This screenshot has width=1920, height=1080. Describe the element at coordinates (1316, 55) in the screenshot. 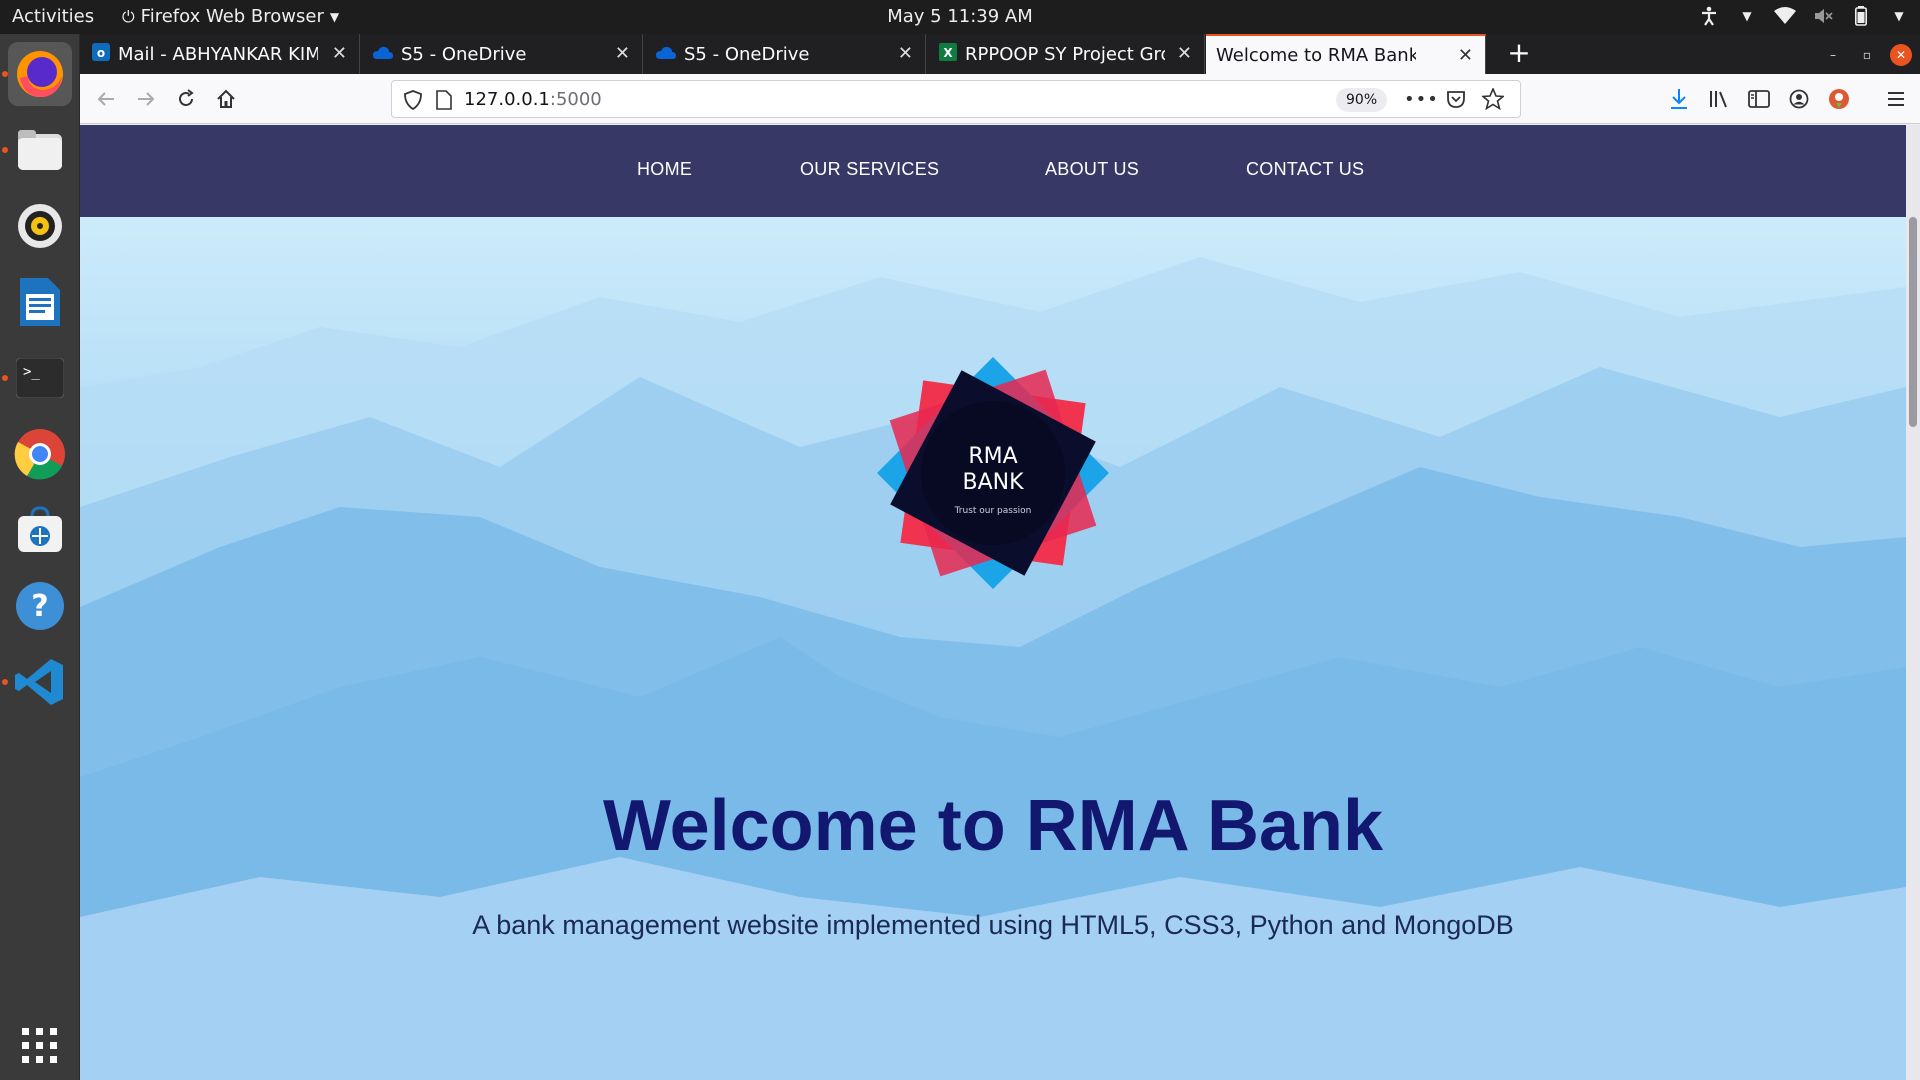

I see `tab-title: Welcome to RMA Bank` at that location.